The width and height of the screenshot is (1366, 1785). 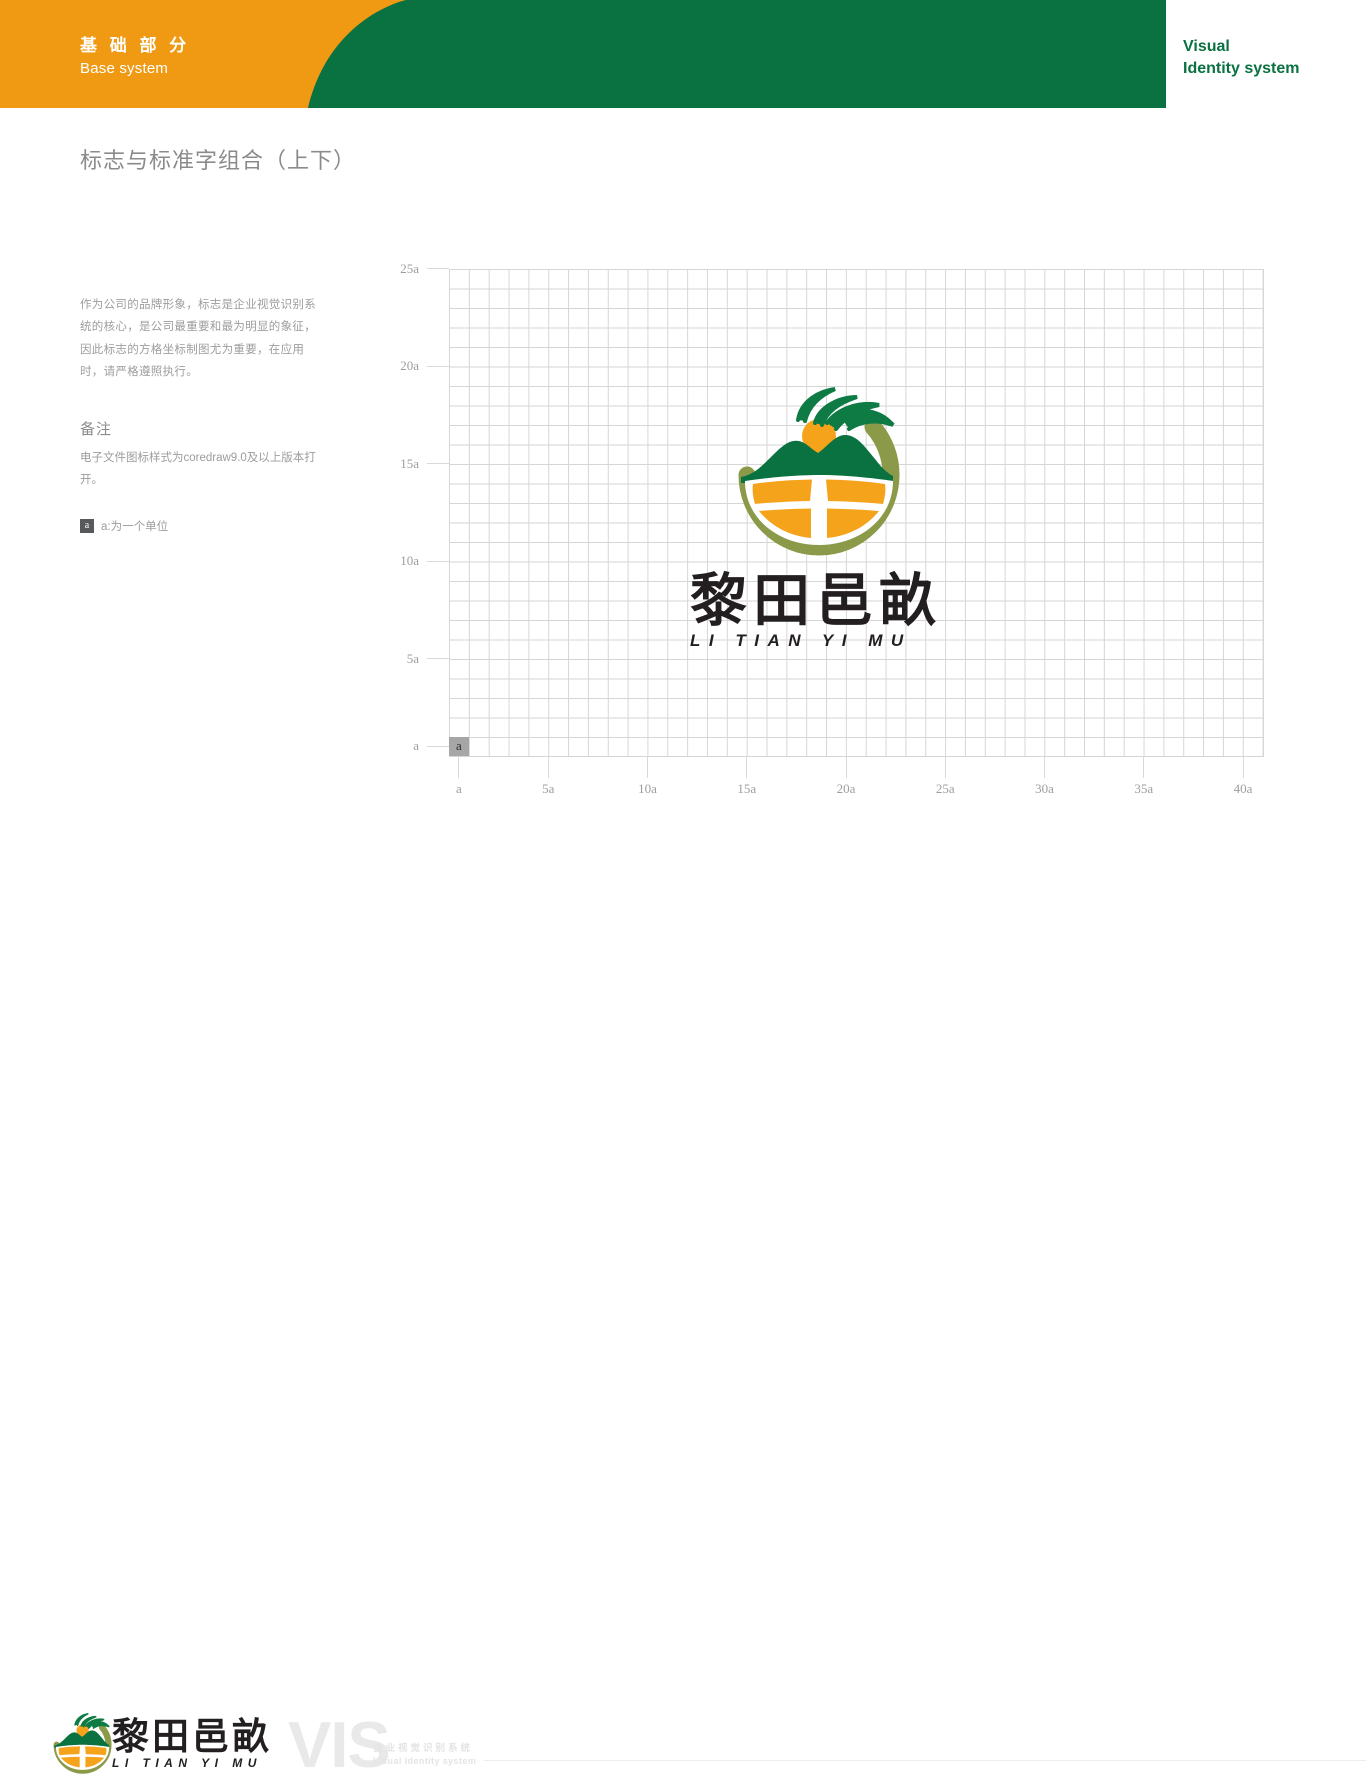 I want to click on vis-subtitle-en: Visual Identity system, so click(x=425, y=1761).